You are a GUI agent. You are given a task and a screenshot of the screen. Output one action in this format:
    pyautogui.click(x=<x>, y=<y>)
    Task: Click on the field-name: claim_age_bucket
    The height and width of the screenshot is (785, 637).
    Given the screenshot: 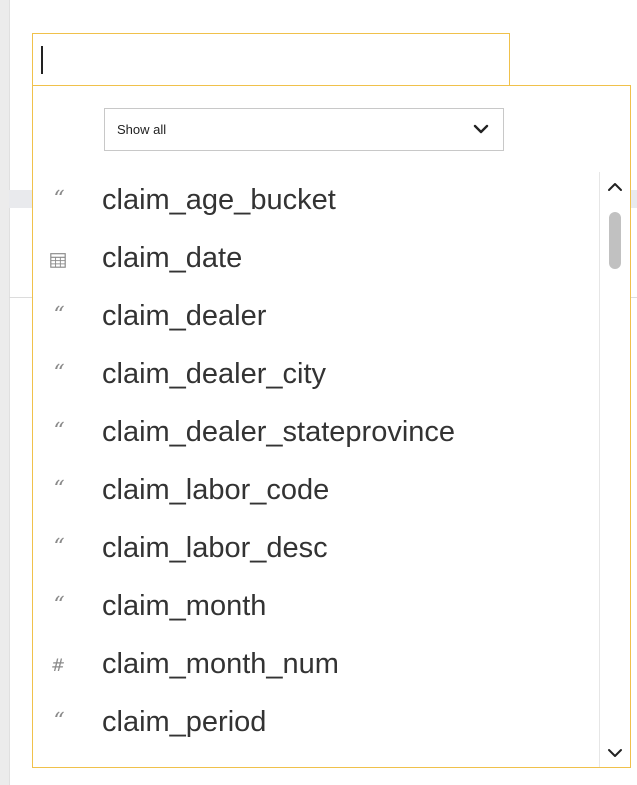 What is the action you would take?
    pyautogui.click(x=219, y=200)
    